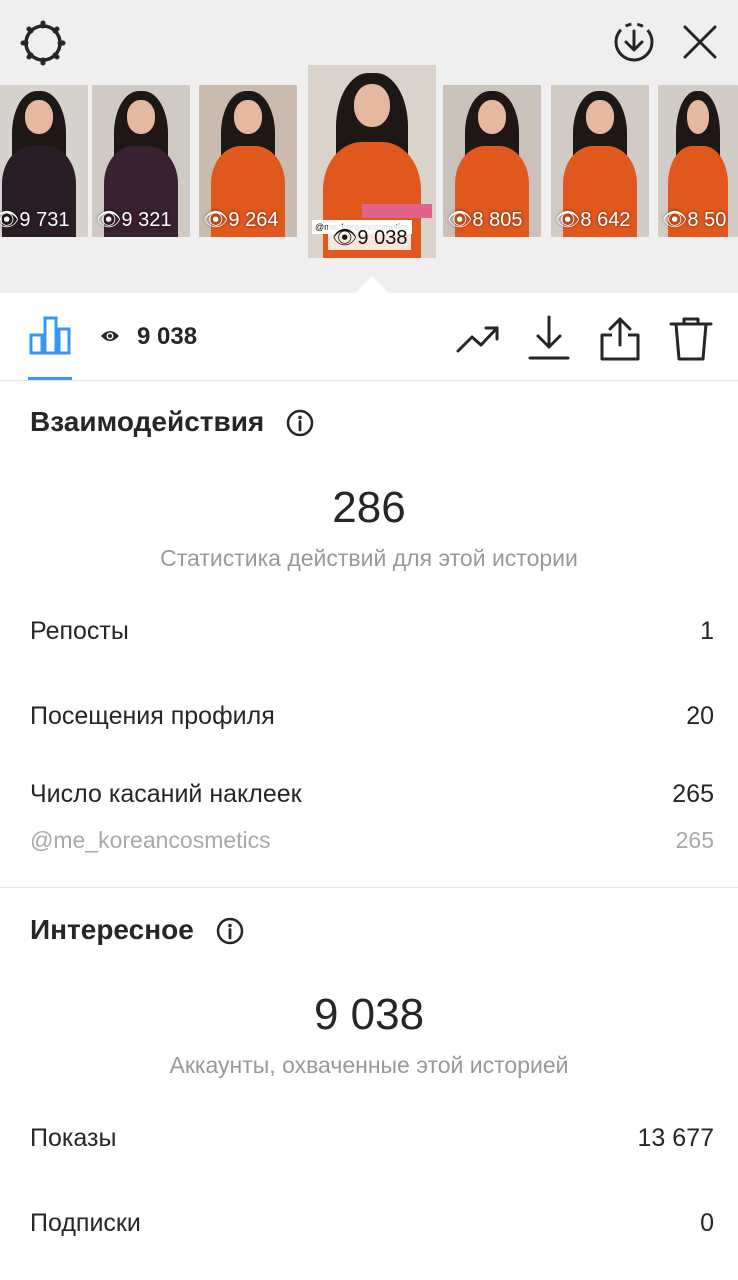  What do you see at coordinates (707, 631) in the screenshot?
I see `reposts-value: 1` at bounding box center [707, 631].